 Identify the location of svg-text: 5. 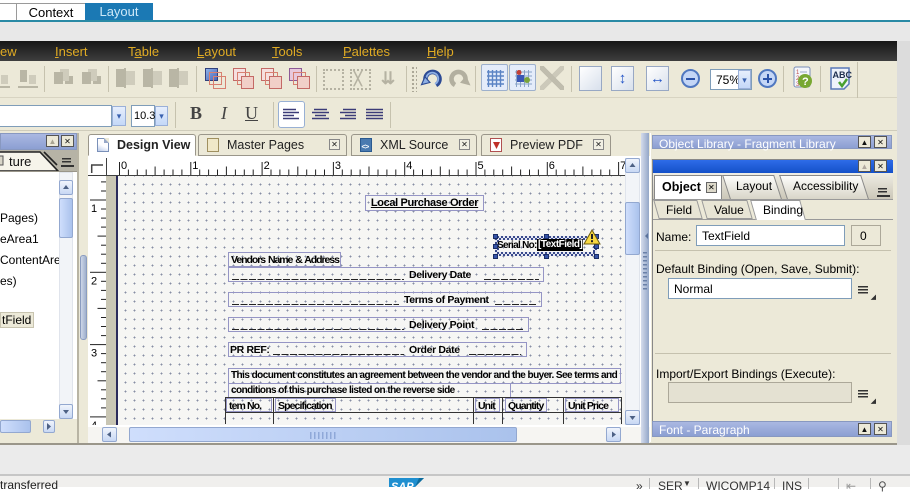
(481, 166).